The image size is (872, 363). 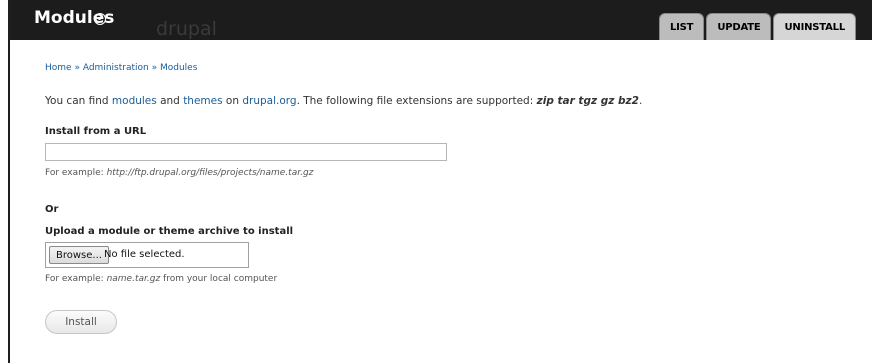 I want to click on supported-extensions: zip tar tgz gz bz2, so click(x=587, y=101).